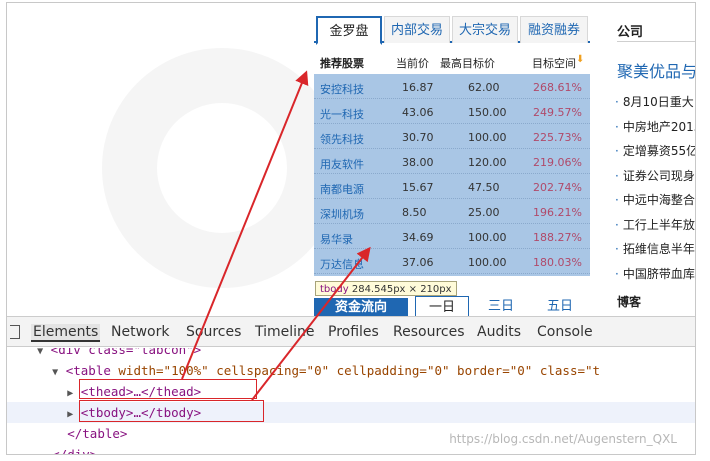 This screenshot has height=461, width=710. Describe the element at coordinates (563, 439) in the screenshot. I see `source-credit: https://blog.csdn.net/Augenstern_QXL` at that location.